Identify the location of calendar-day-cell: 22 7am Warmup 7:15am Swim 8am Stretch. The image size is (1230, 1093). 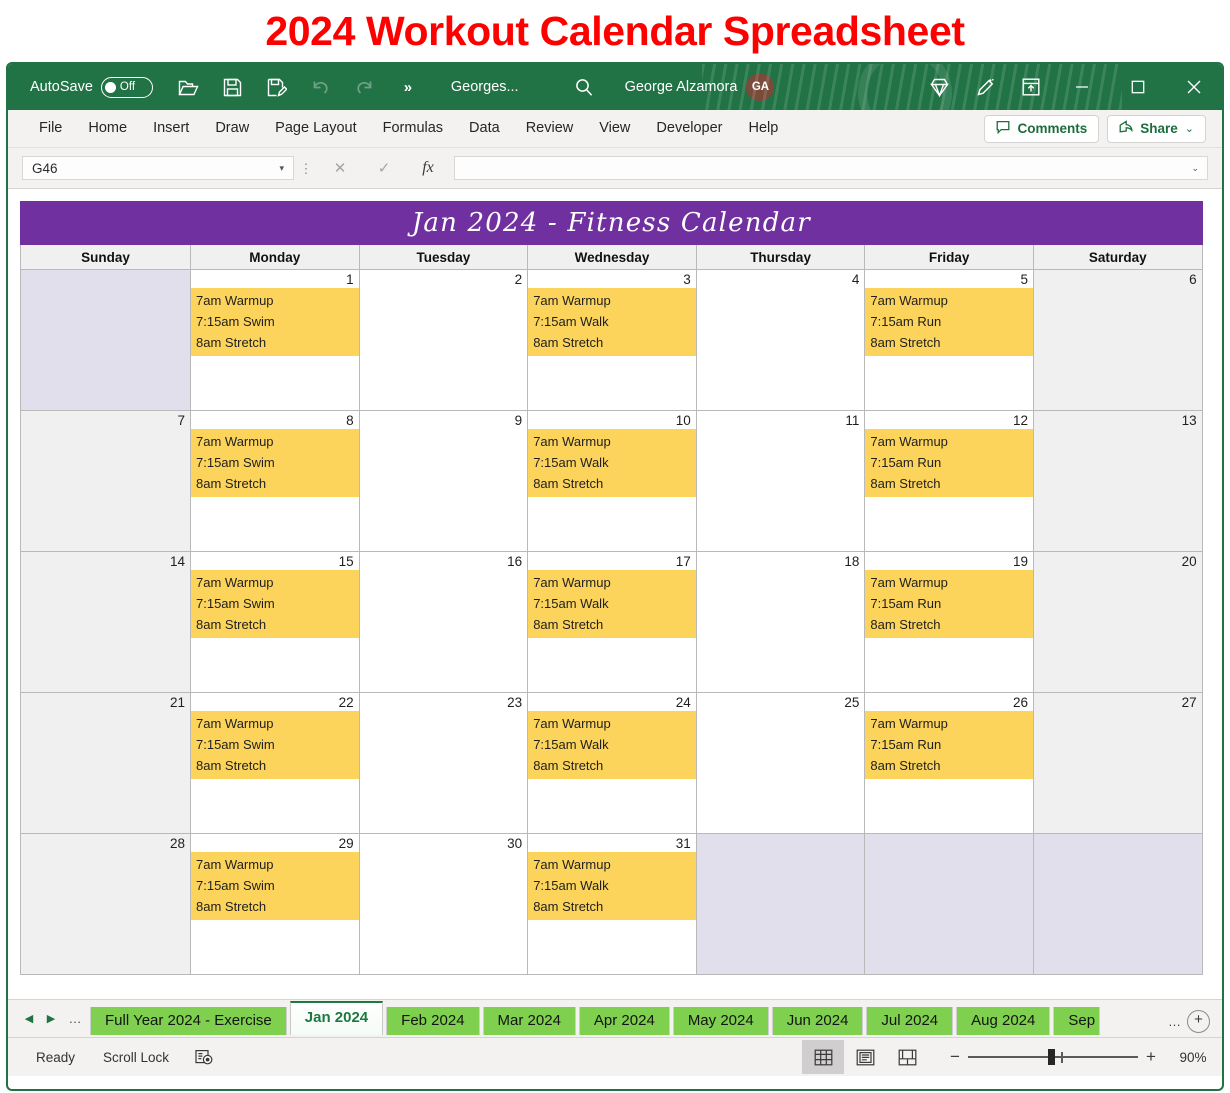
(275, 763).